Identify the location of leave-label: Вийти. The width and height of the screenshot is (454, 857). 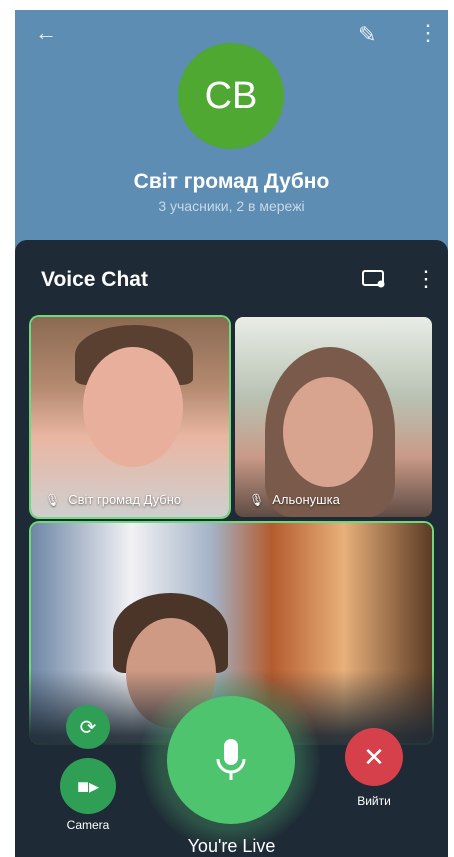
(374, 801).